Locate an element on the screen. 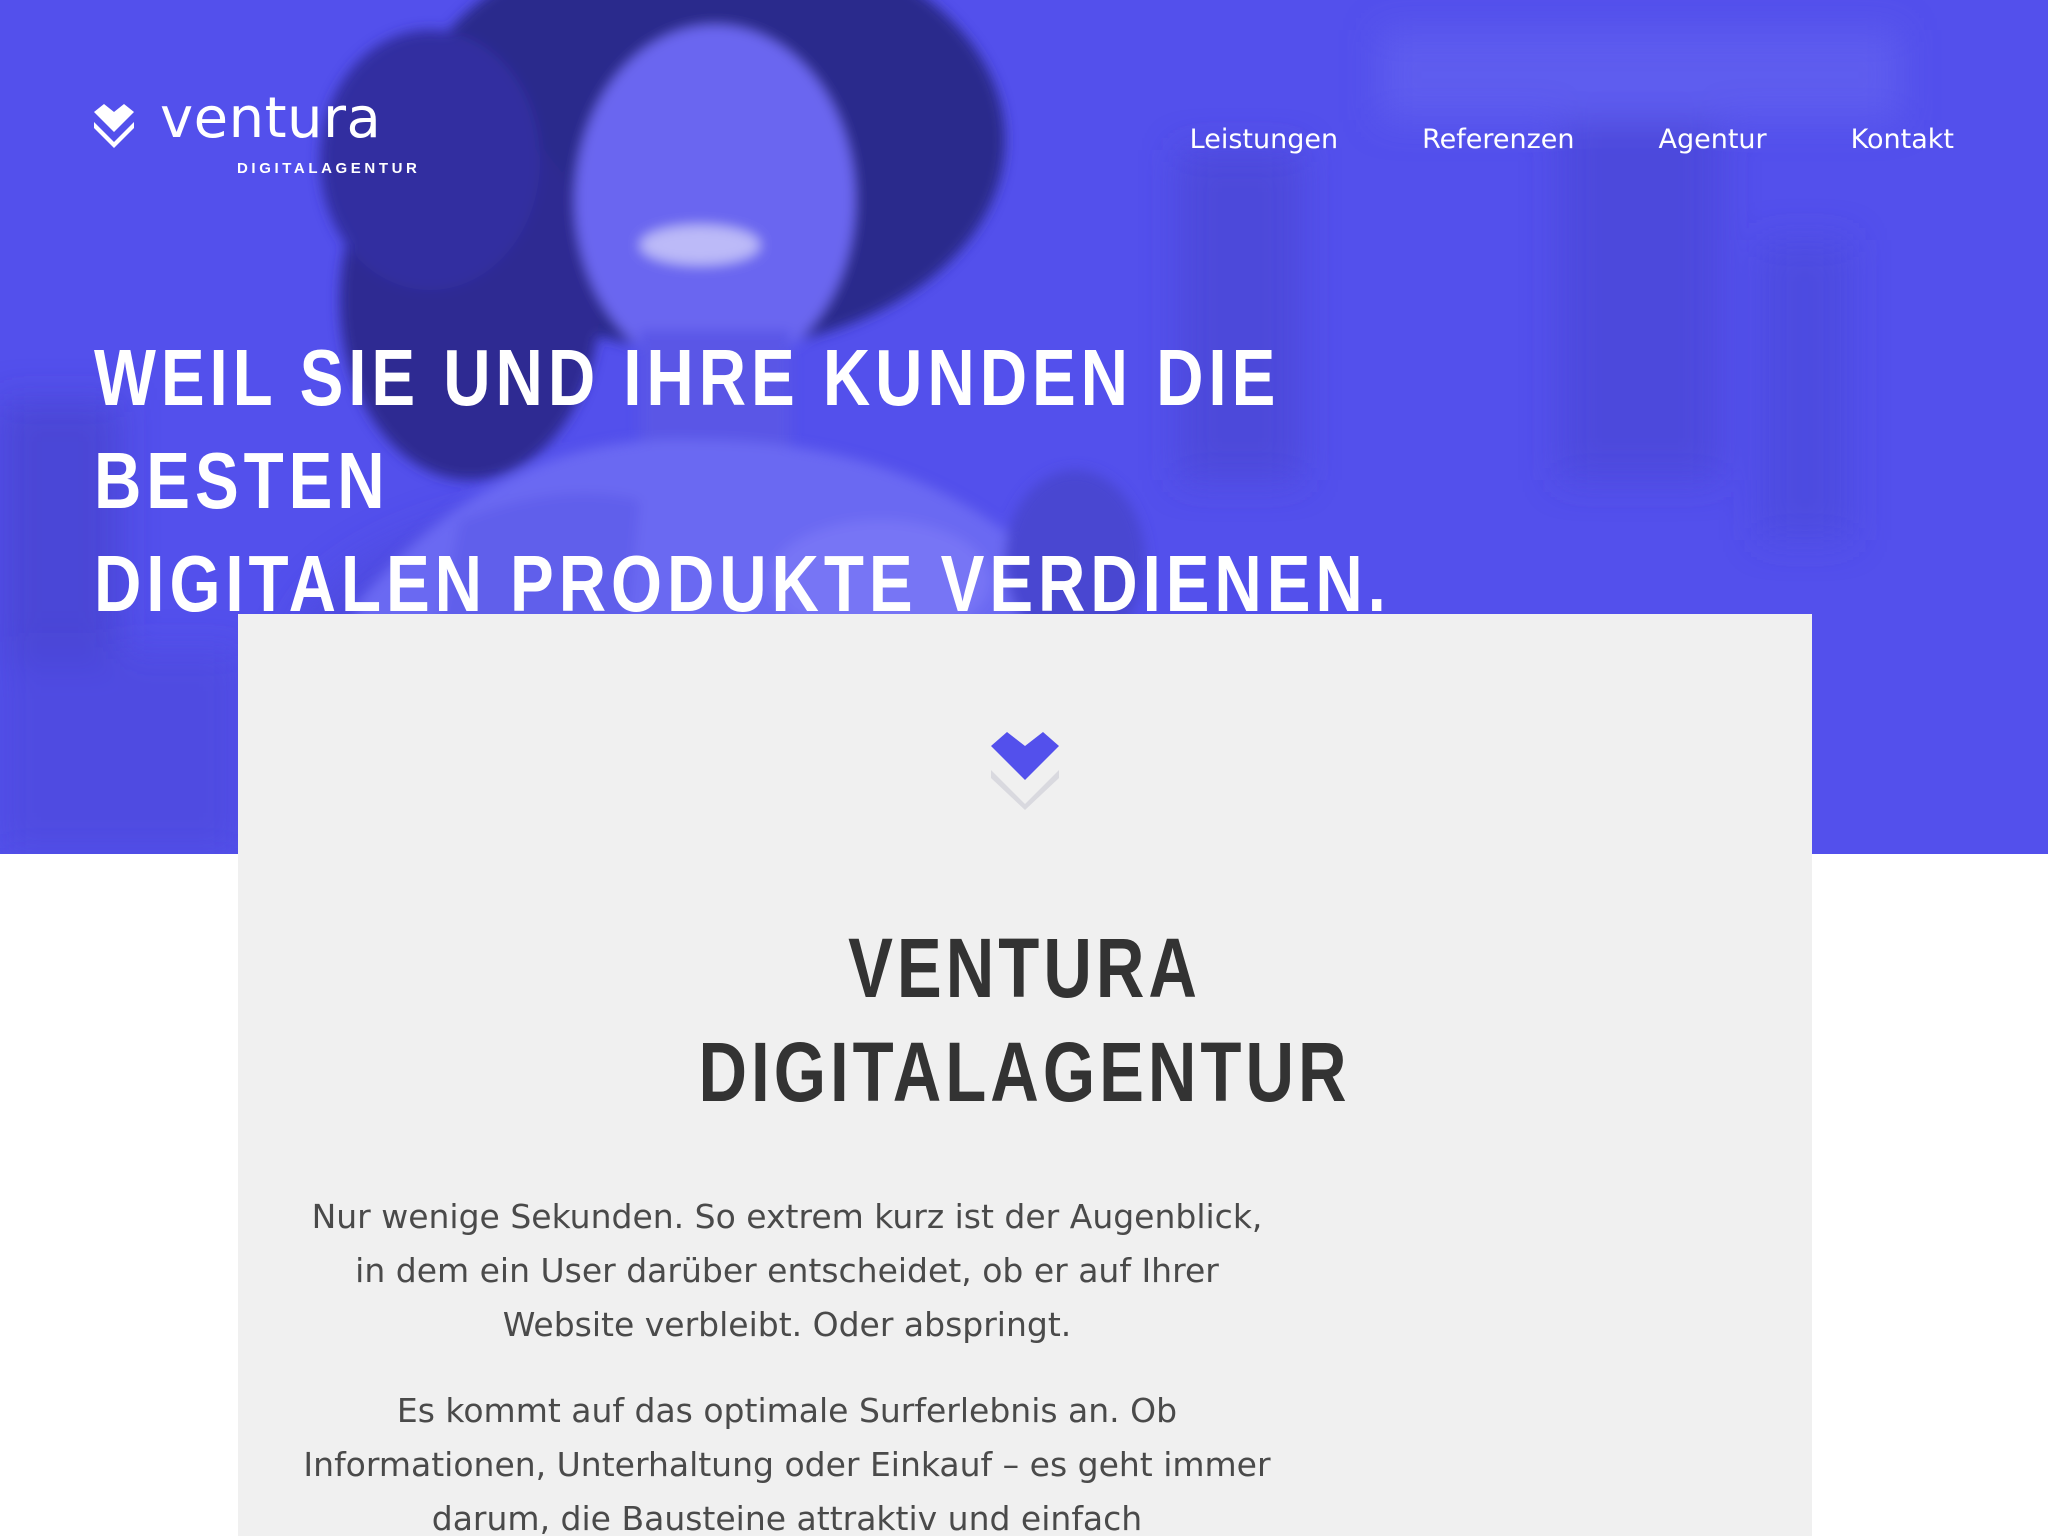  intro-title: VENTURA DIGITALAGENTUR is located at coordinates (1025, 1020).